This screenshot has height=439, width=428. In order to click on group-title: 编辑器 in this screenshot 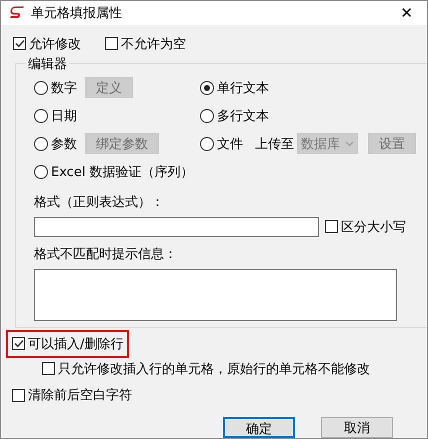, I will do `click(47, 64)`.